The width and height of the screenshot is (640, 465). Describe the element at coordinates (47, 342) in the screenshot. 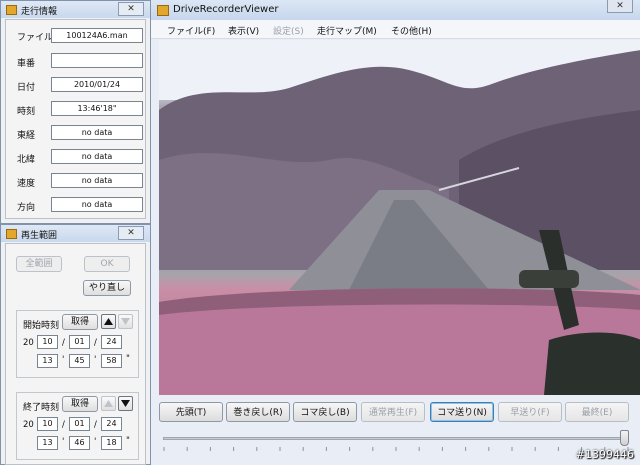

I see `start-year-field: 10` at that location.